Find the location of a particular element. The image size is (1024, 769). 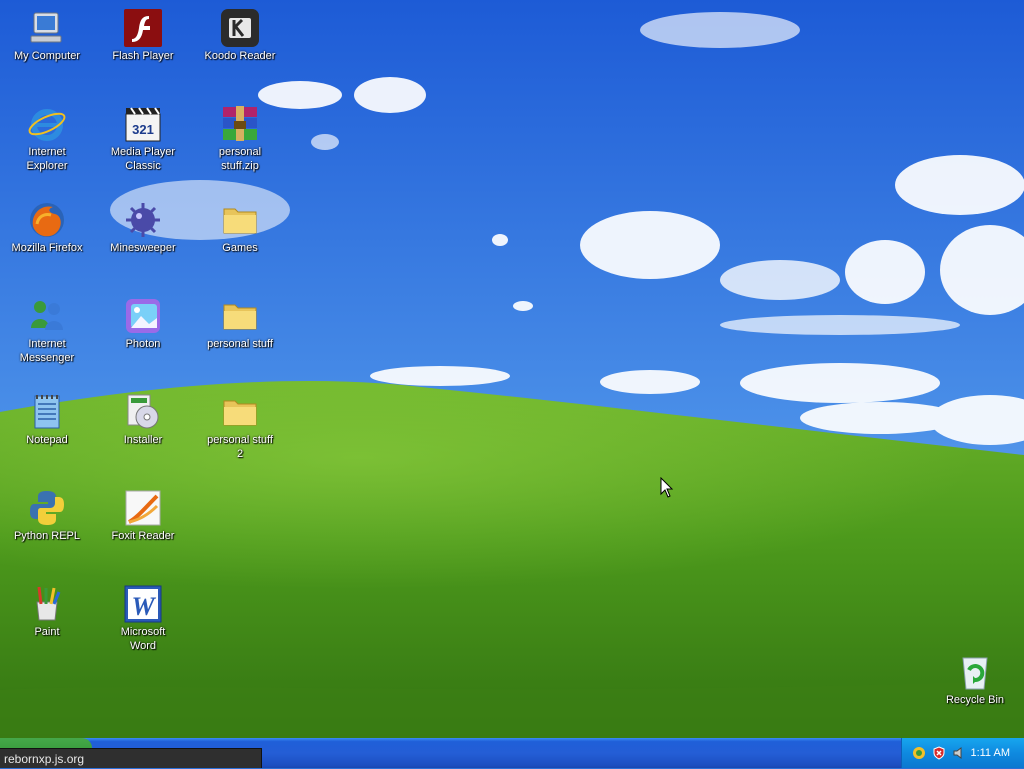

desktop-icon-label: Games is located at coordinates (240, 248).